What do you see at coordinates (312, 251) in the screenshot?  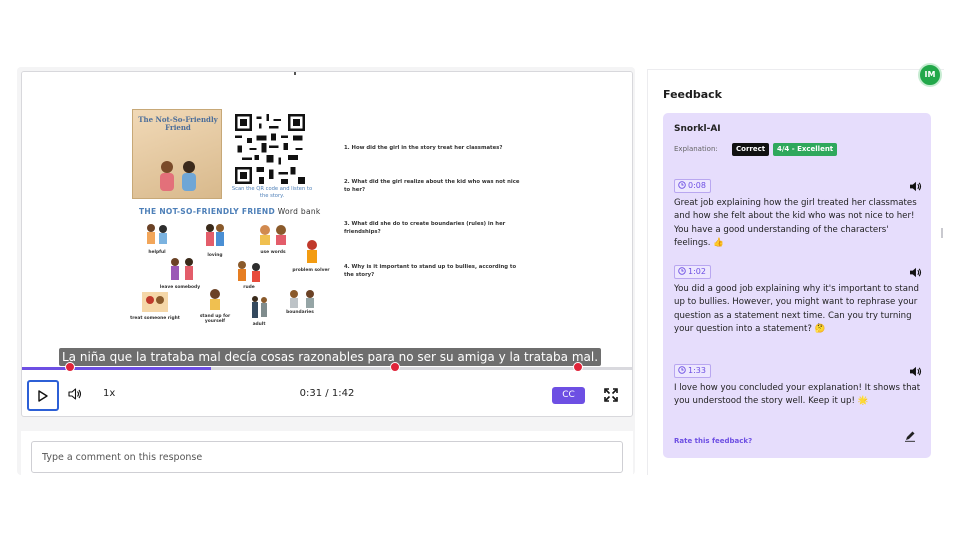 I see `problem-solver-illustration` at bounding box center [312, 251].